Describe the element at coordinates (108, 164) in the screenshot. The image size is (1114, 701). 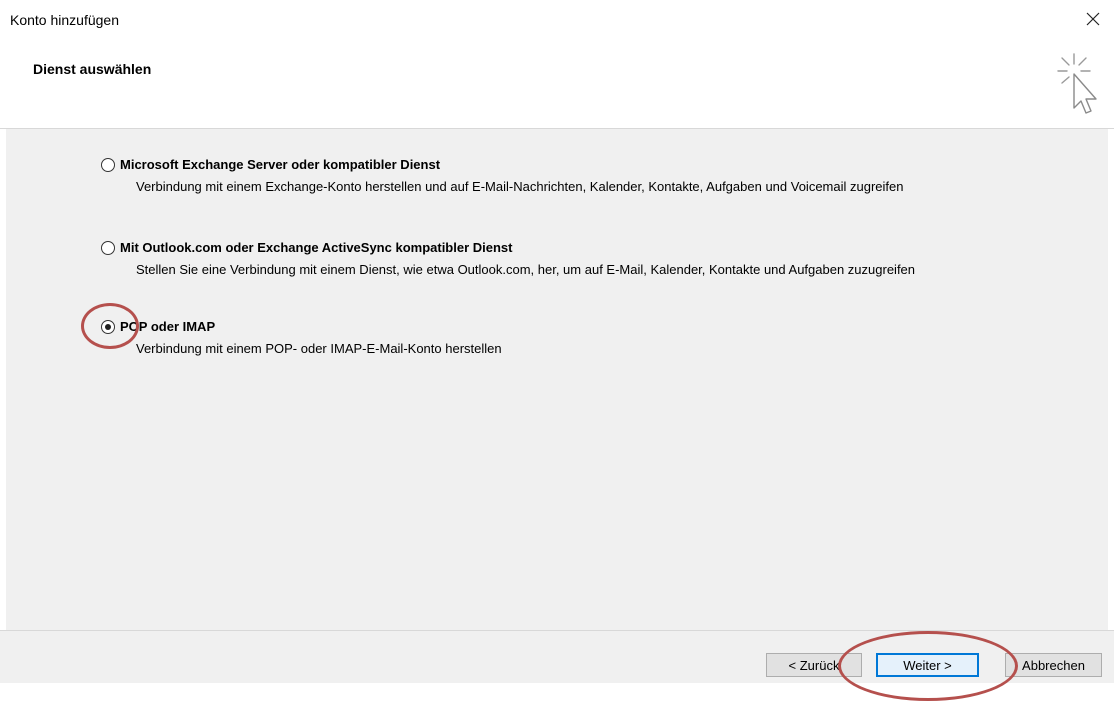
I see `radio-exchange` at that location.